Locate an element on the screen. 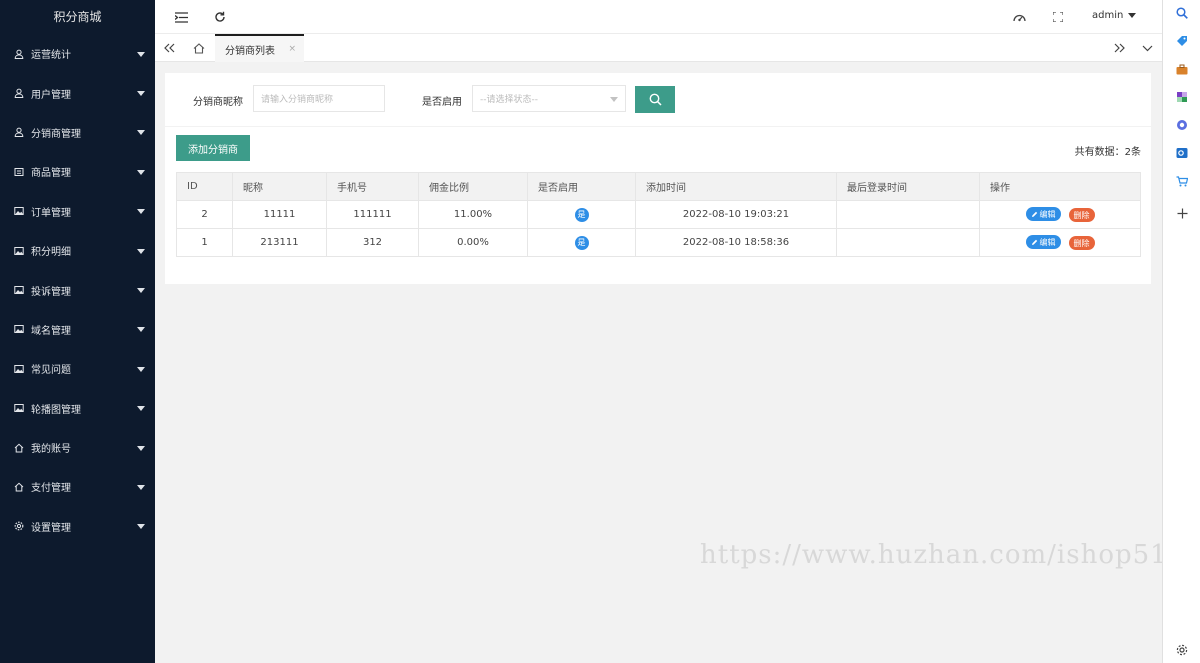 This screenshot has height=663, width=1200. cell-rate: 0.00% is located at coordinates (473, 242).